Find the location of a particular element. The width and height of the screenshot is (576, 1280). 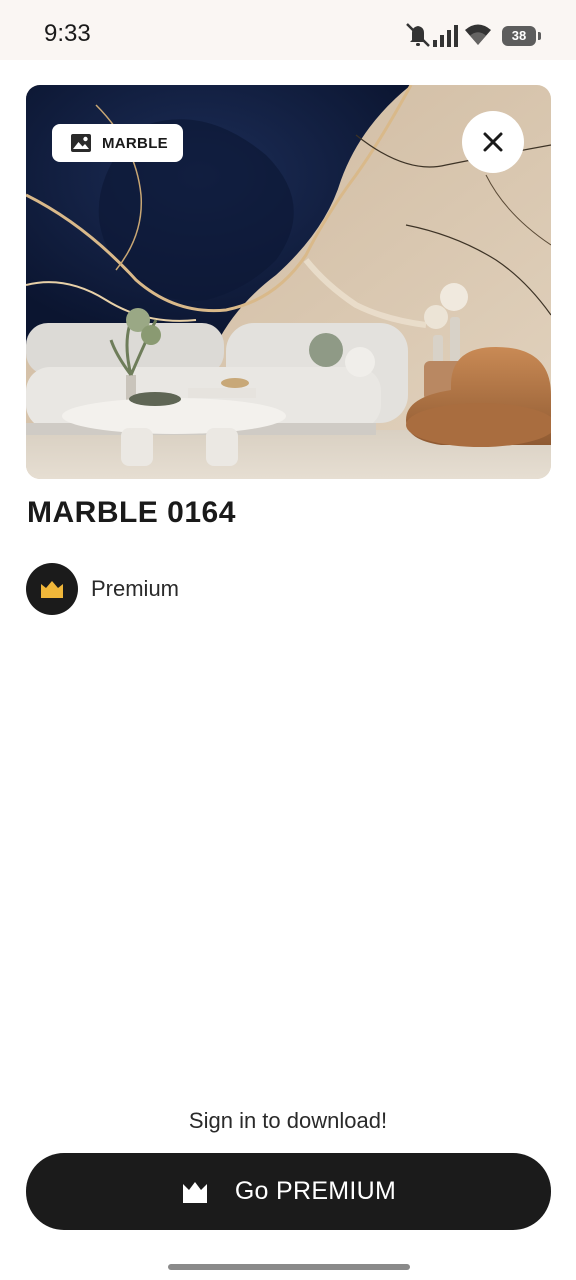

premium-badge: Premium is located at coordinates (102, 589).